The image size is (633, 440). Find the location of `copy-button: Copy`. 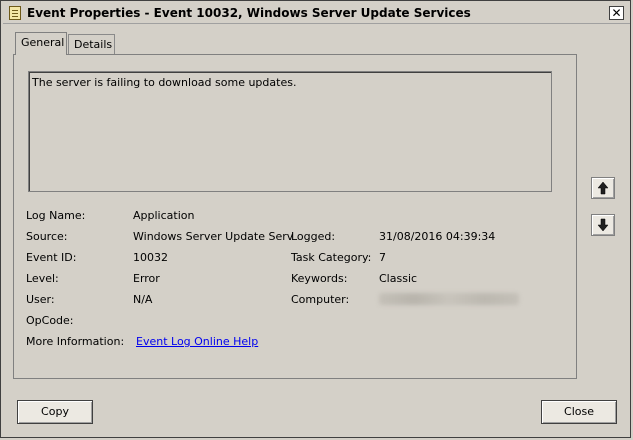

copy-button: Copy is located at coordinates (55, 412).